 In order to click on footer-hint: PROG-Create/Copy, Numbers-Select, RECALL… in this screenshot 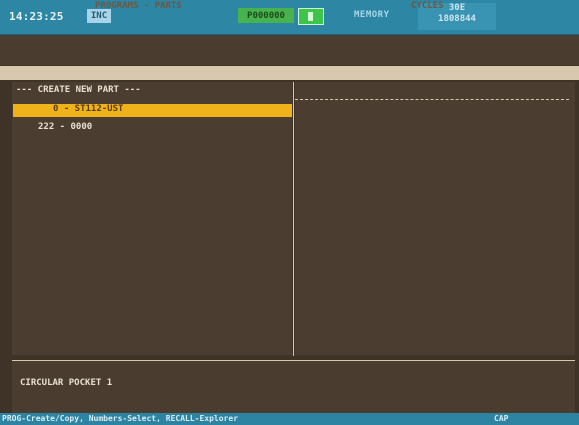, I will do `click(120, 418)`.